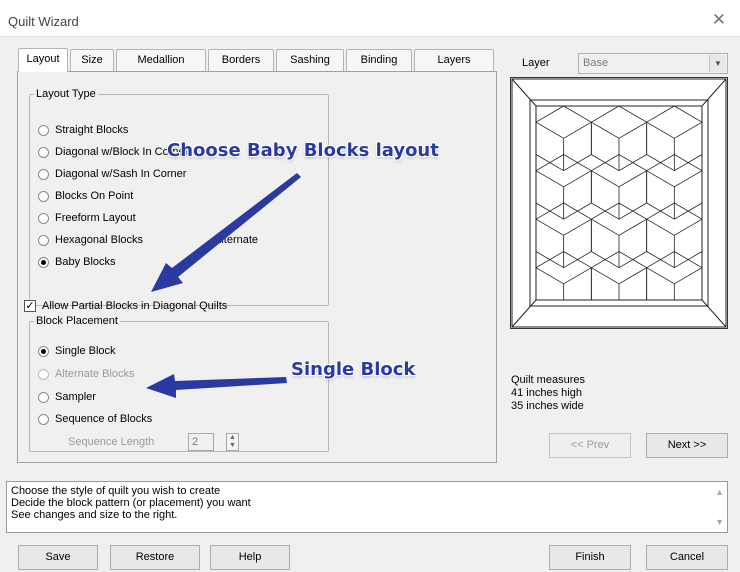 This screenshot has width=740, height=572. I want to click on tab-sashing: Sashing, so click(310, 60).